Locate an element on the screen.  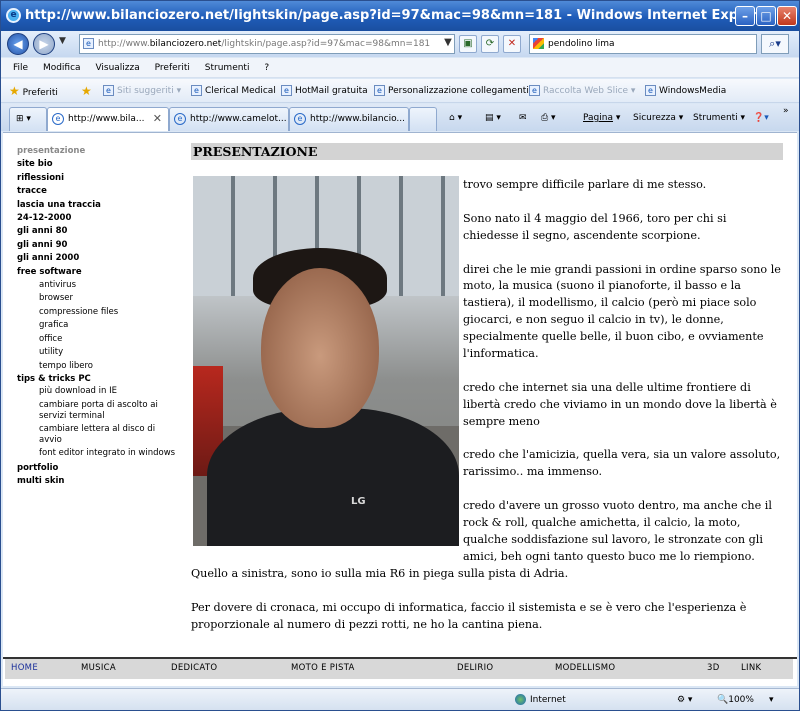
new-tab-button is located at coordinates (423, 119).